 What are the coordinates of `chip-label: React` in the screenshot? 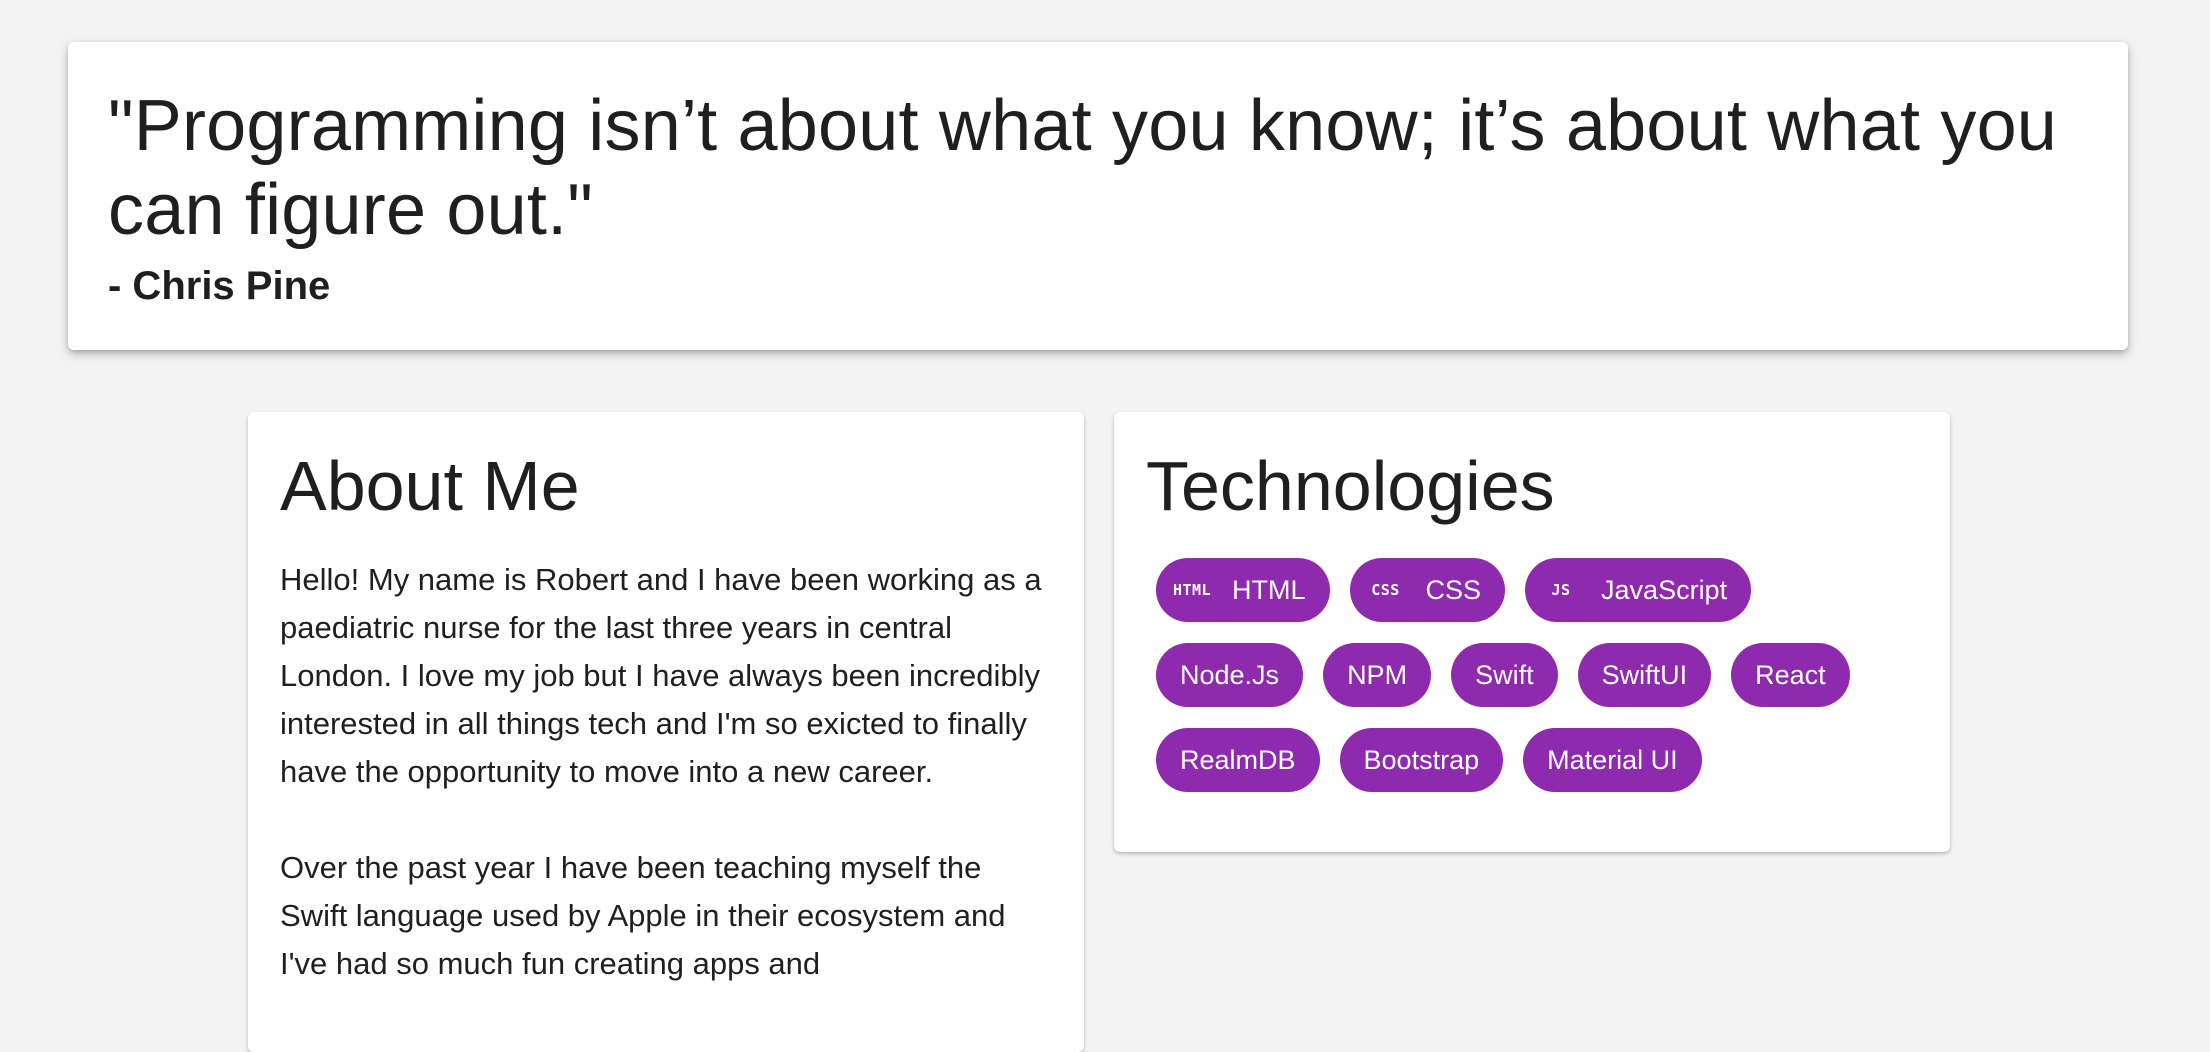 It's located at (1790, 674).